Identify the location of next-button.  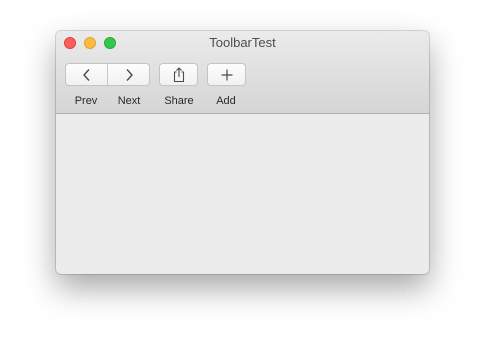
(128, 74).